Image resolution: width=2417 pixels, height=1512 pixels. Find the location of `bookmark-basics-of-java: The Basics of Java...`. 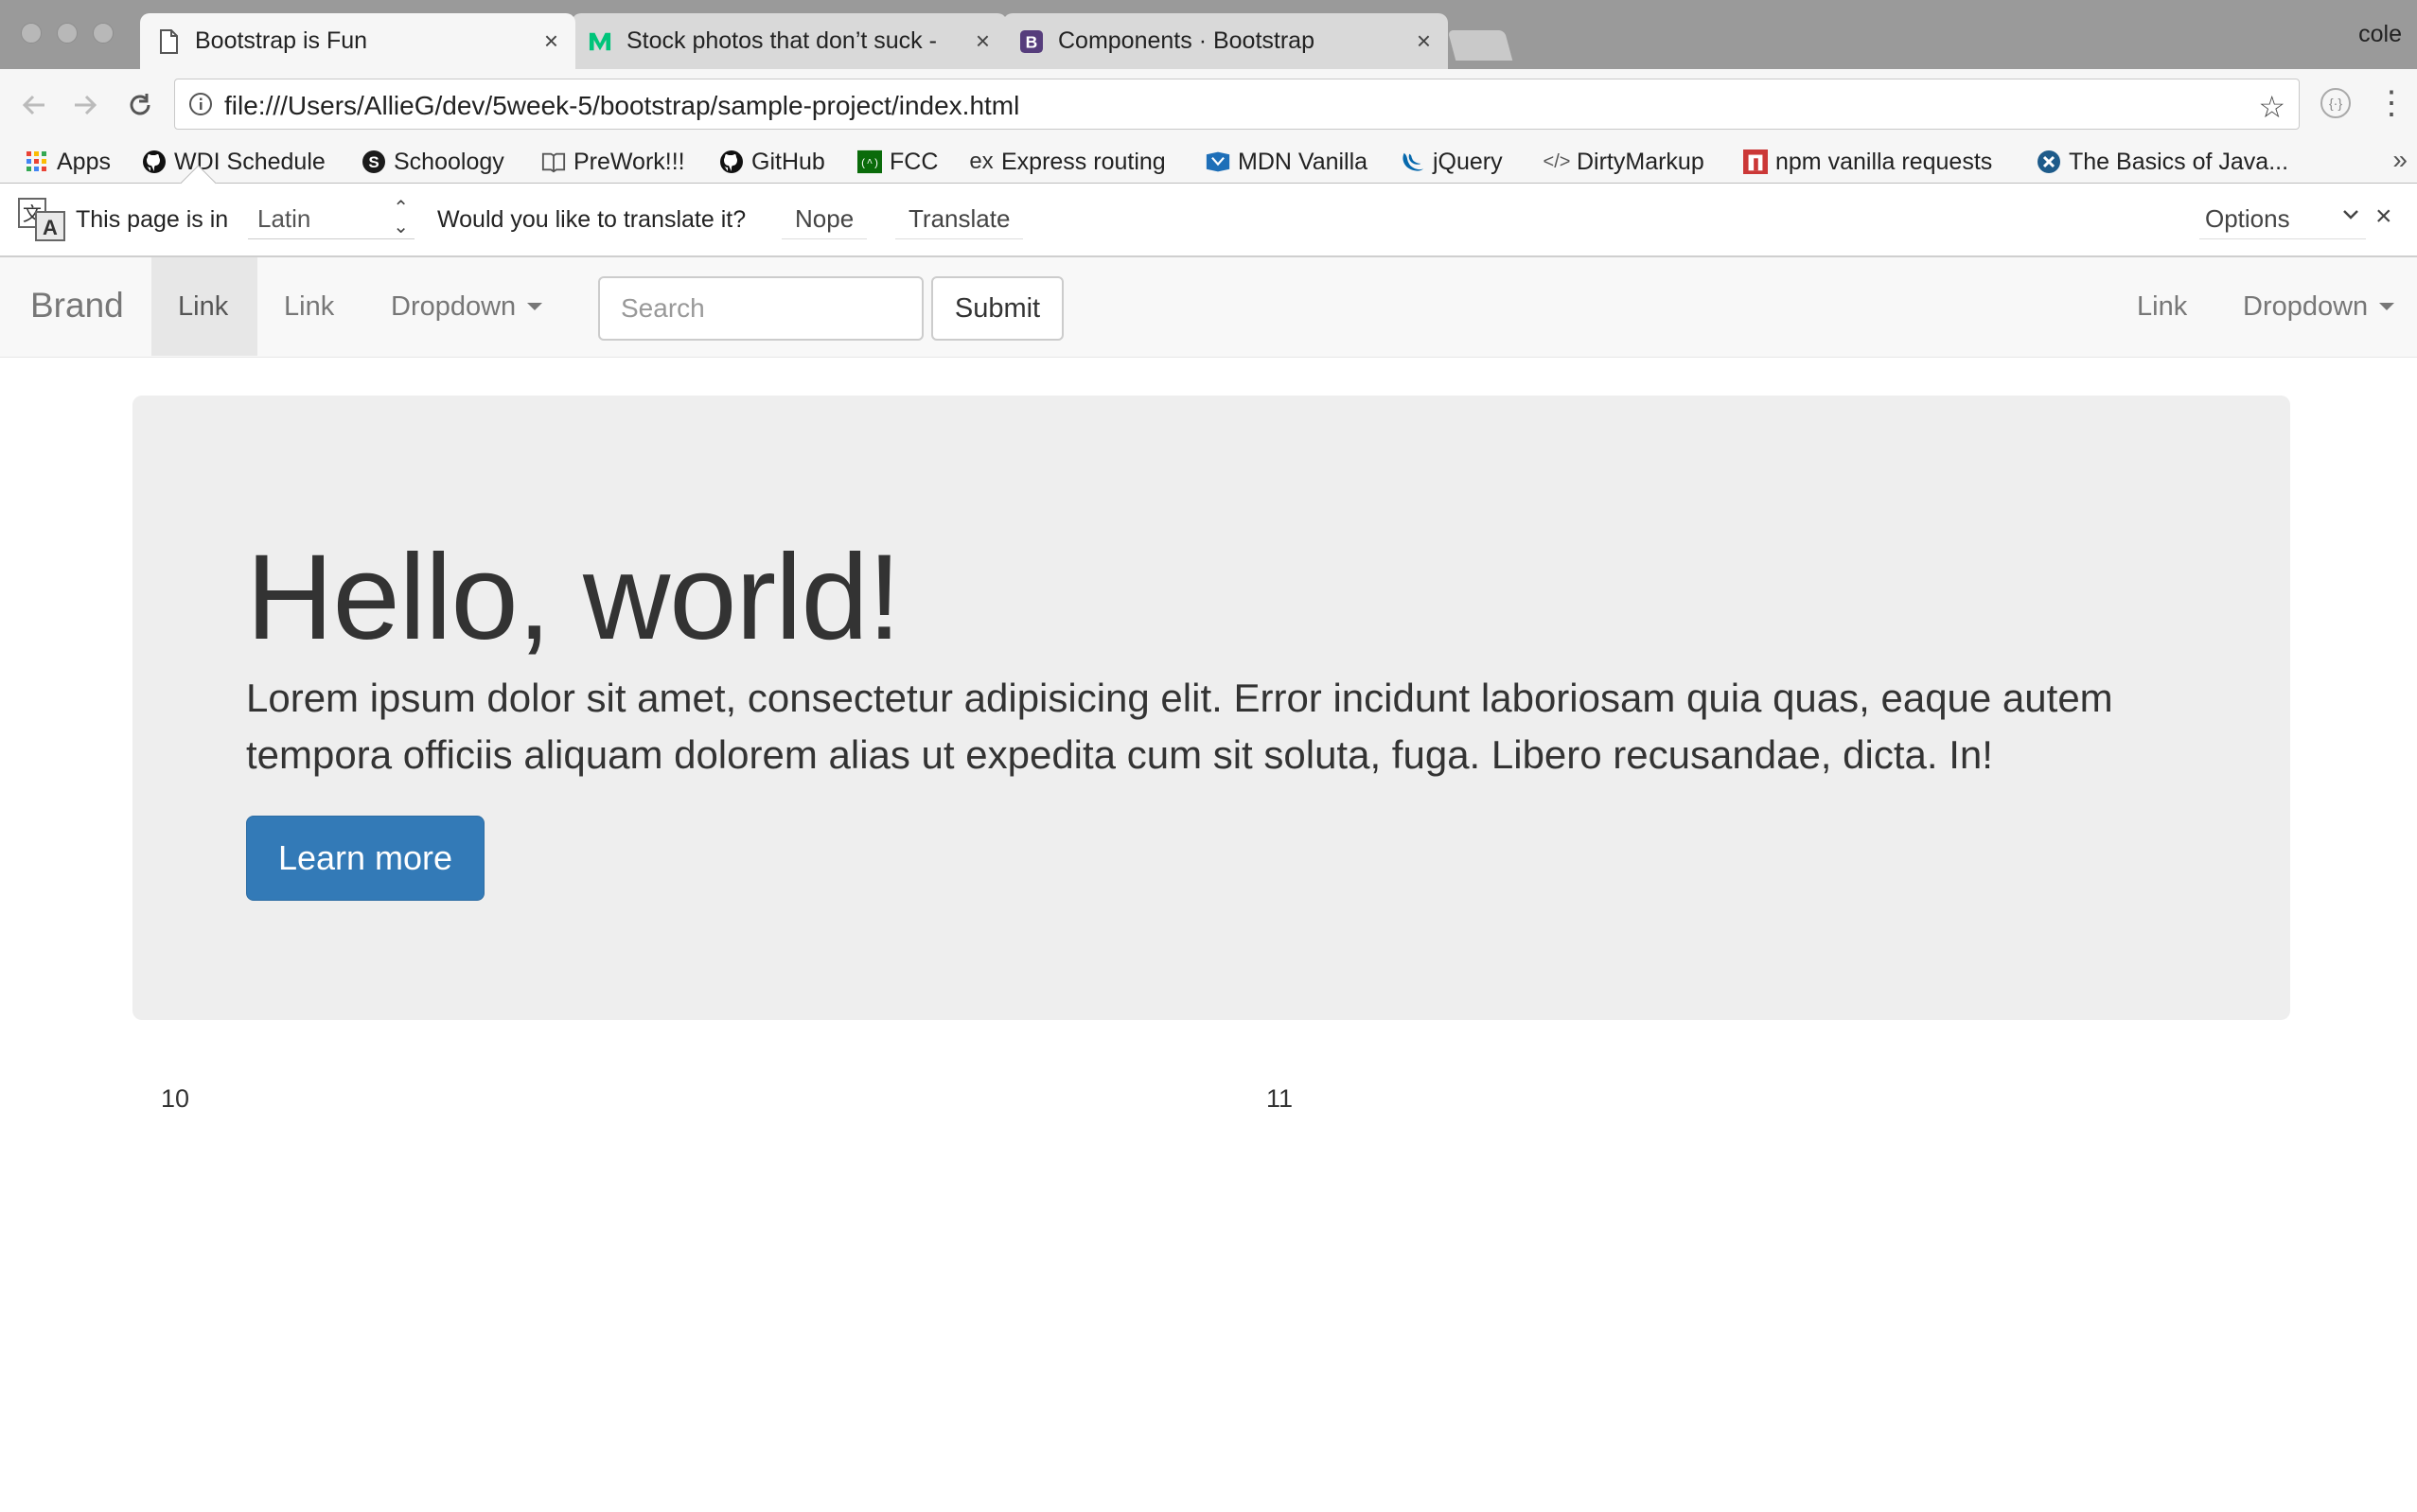

bookmark-basics-of-java: The Basics of Java... is located at coordinates (2162, 162).